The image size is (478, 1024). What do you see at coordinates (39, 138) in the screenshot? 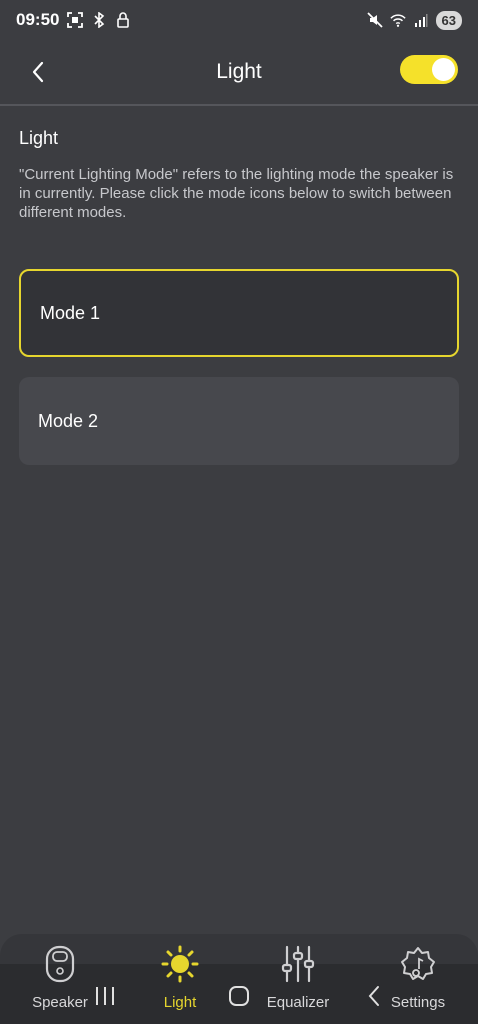
I see `section-title: Light` at bounding box center [39, 138].